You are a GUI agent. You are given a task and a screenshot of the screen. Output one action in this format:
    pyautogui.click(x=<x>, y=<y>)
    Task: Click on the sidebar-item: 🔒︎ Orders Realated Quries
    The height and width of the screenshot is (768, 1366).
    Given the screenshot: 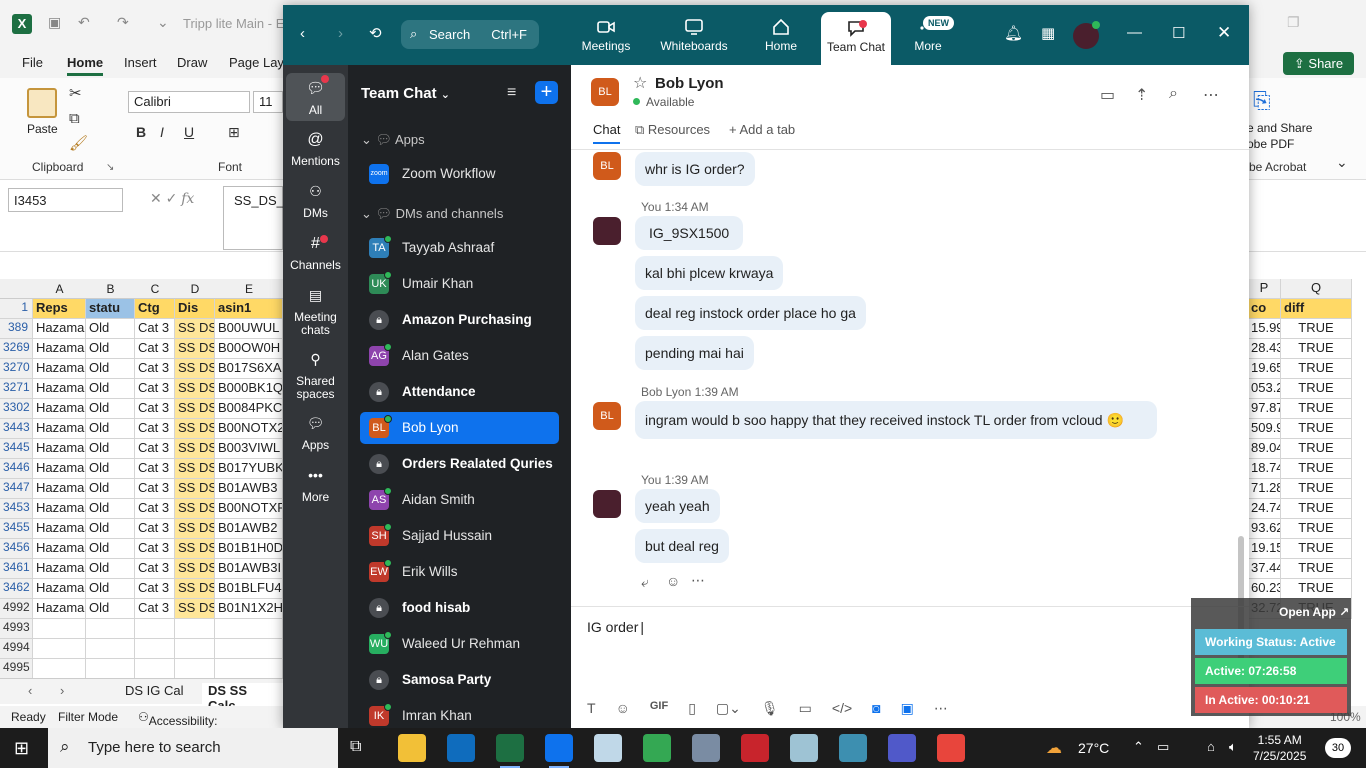 What is the action you would take?
    pyautogui.click(x=459, y=464)
    